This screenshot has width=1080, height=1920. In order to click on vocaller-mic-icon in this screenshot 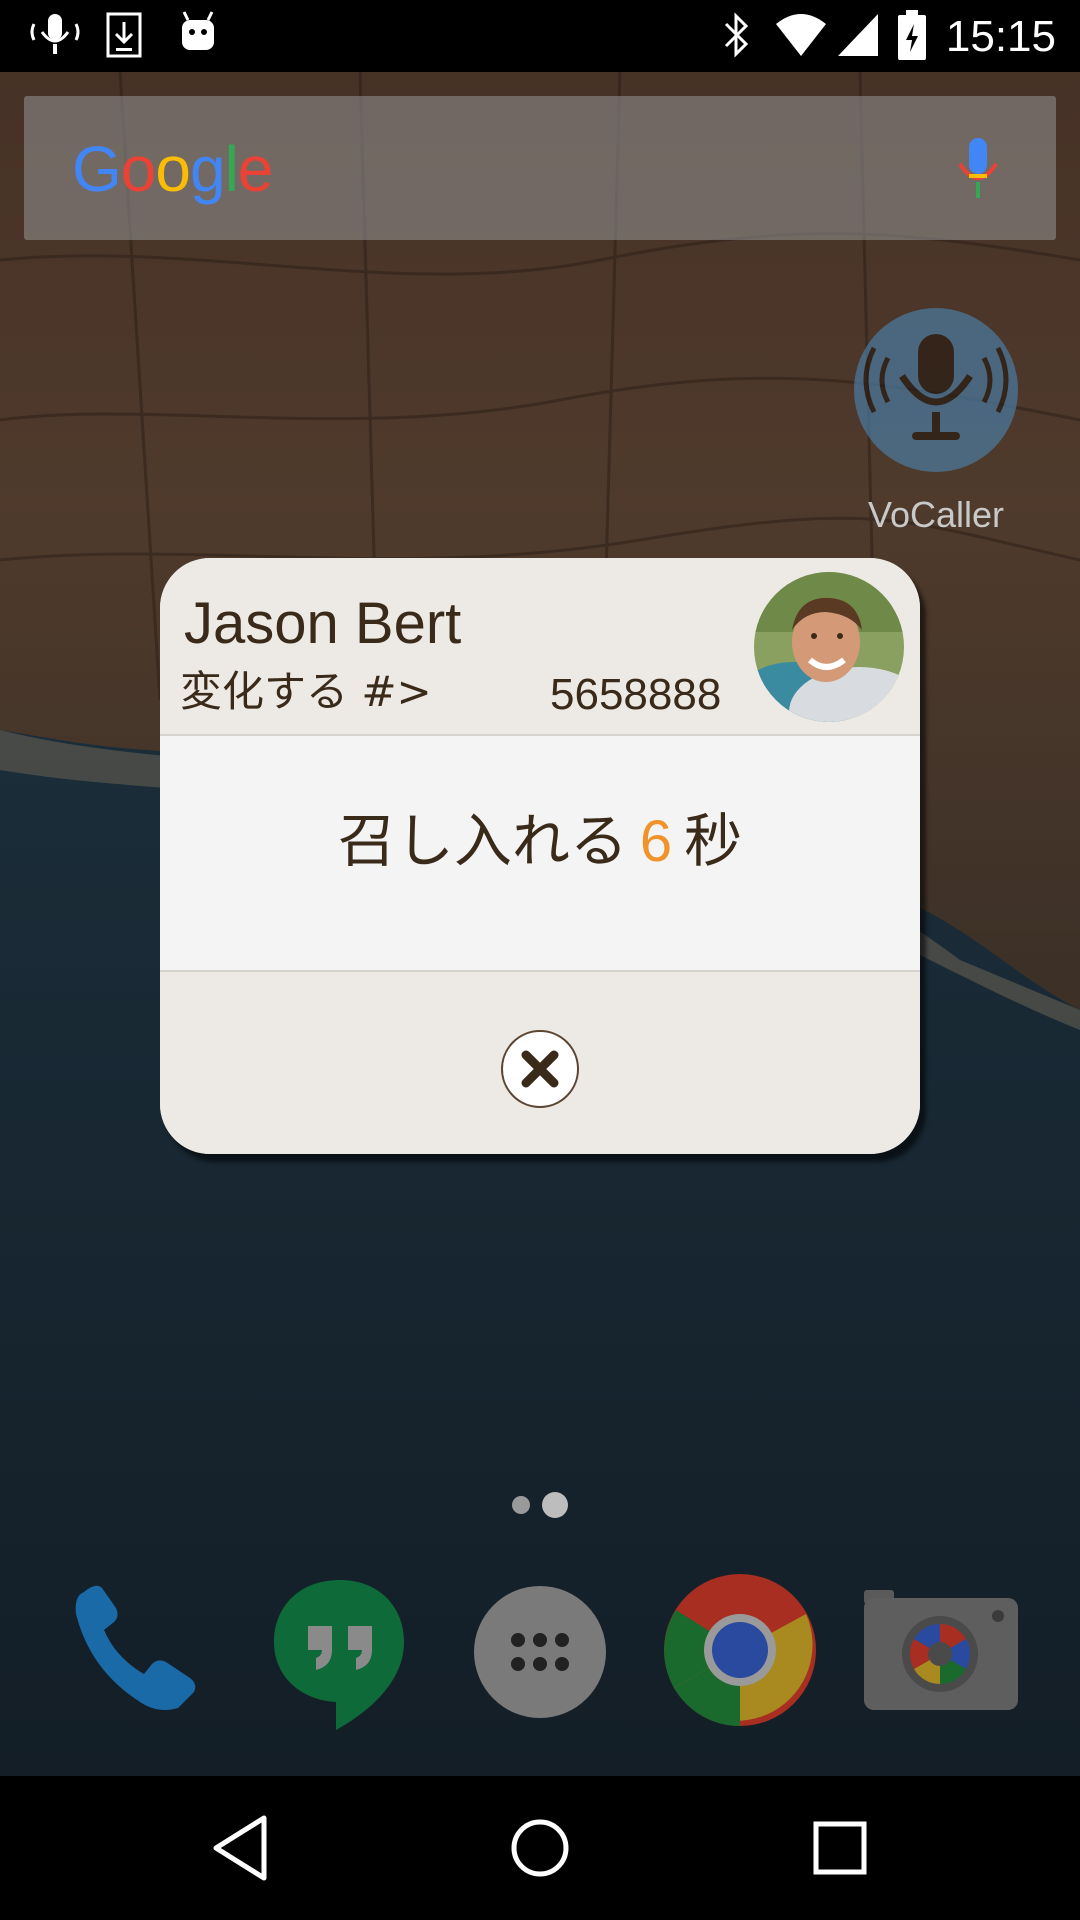, I will do `click(936, 390)`.